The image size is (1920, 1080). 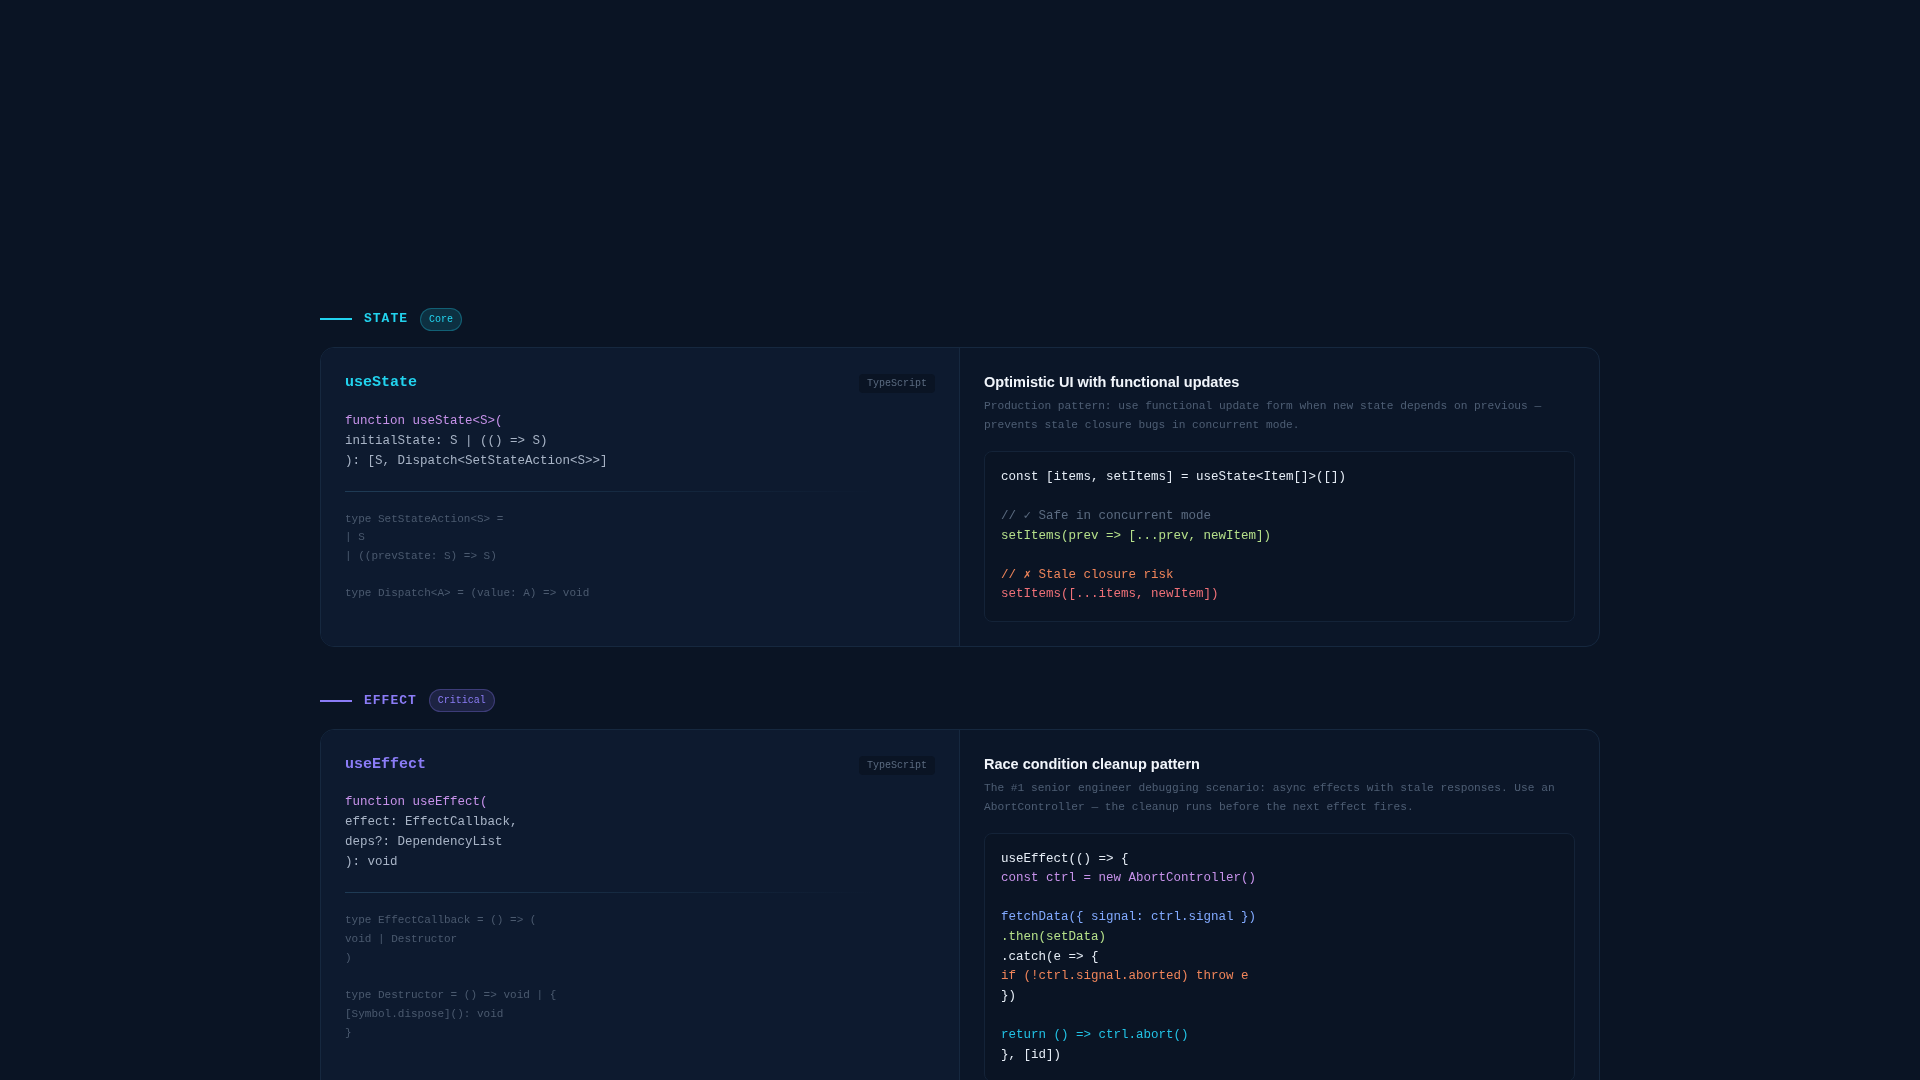 I want to click on code-line: initialState: S | (() => S), so click(x=447, y=441).